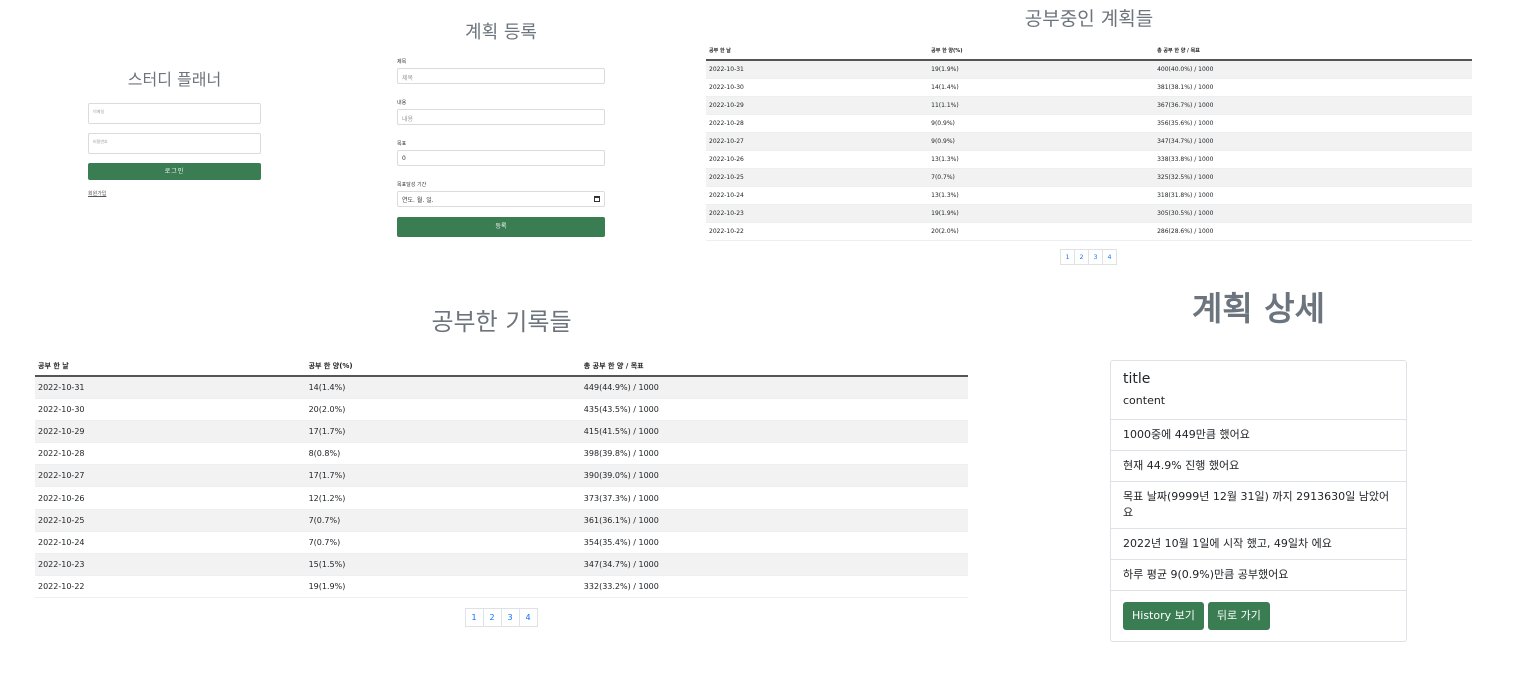 Image resolution: width=1540 pixels, height=676 pixels. I want to click on register-submit-button: 등록, so click(501, 227).